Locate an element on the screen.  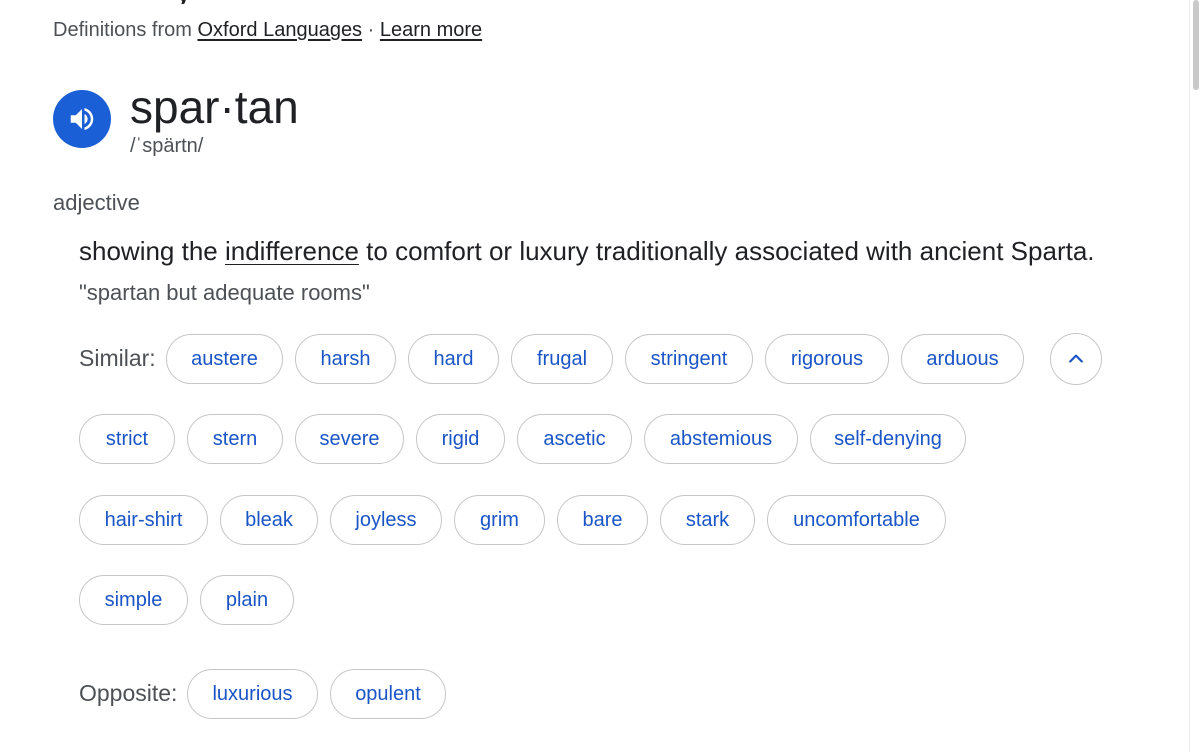
usage-example: "spartan but adequate rooms" is located at coordinates (224, 292).